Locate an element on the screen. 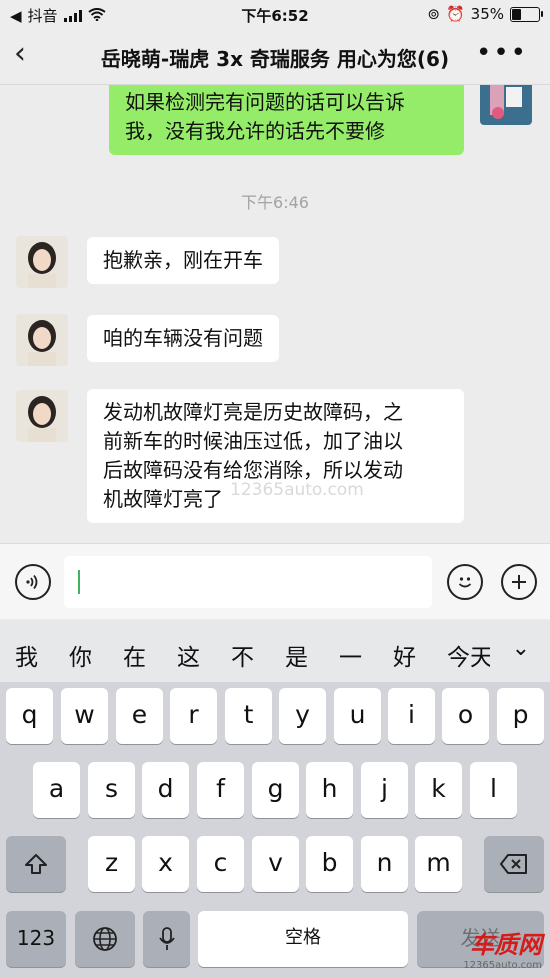 Image resolution: width=550 pixels, height=977 pixels. key: f is located at coordinates (220, 790).